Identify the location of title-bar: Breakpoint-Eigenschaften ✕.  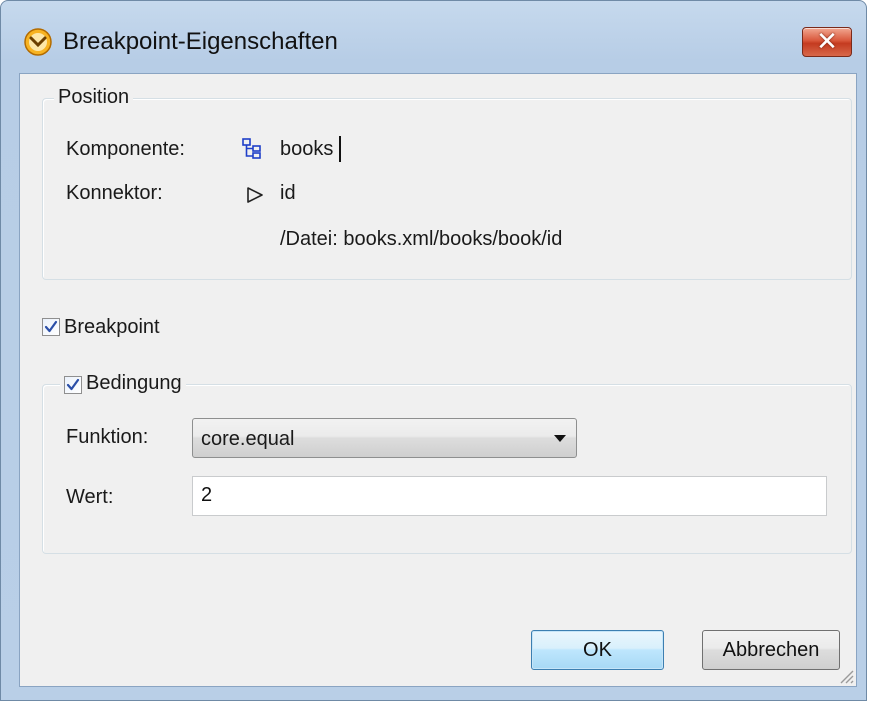
(433, 42).